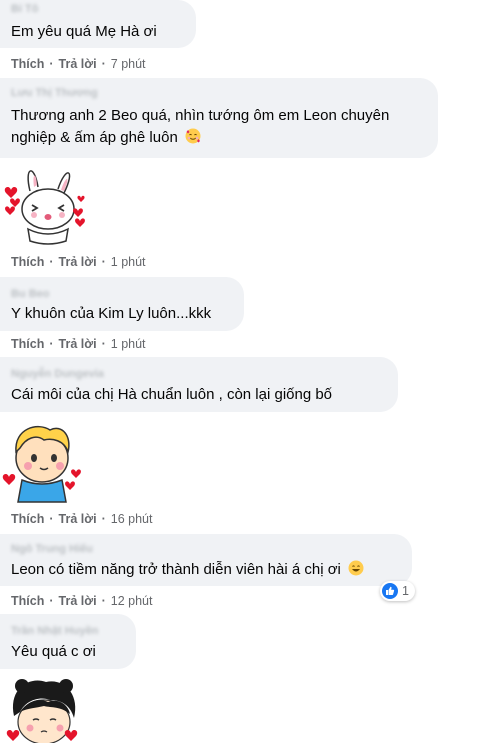 The height and width of the screenshot is (743, 484). What do you see at coordinates (44, 207) in the screenshot?
I see `bunny-heart-sticker` at bounding box center [44, 207].